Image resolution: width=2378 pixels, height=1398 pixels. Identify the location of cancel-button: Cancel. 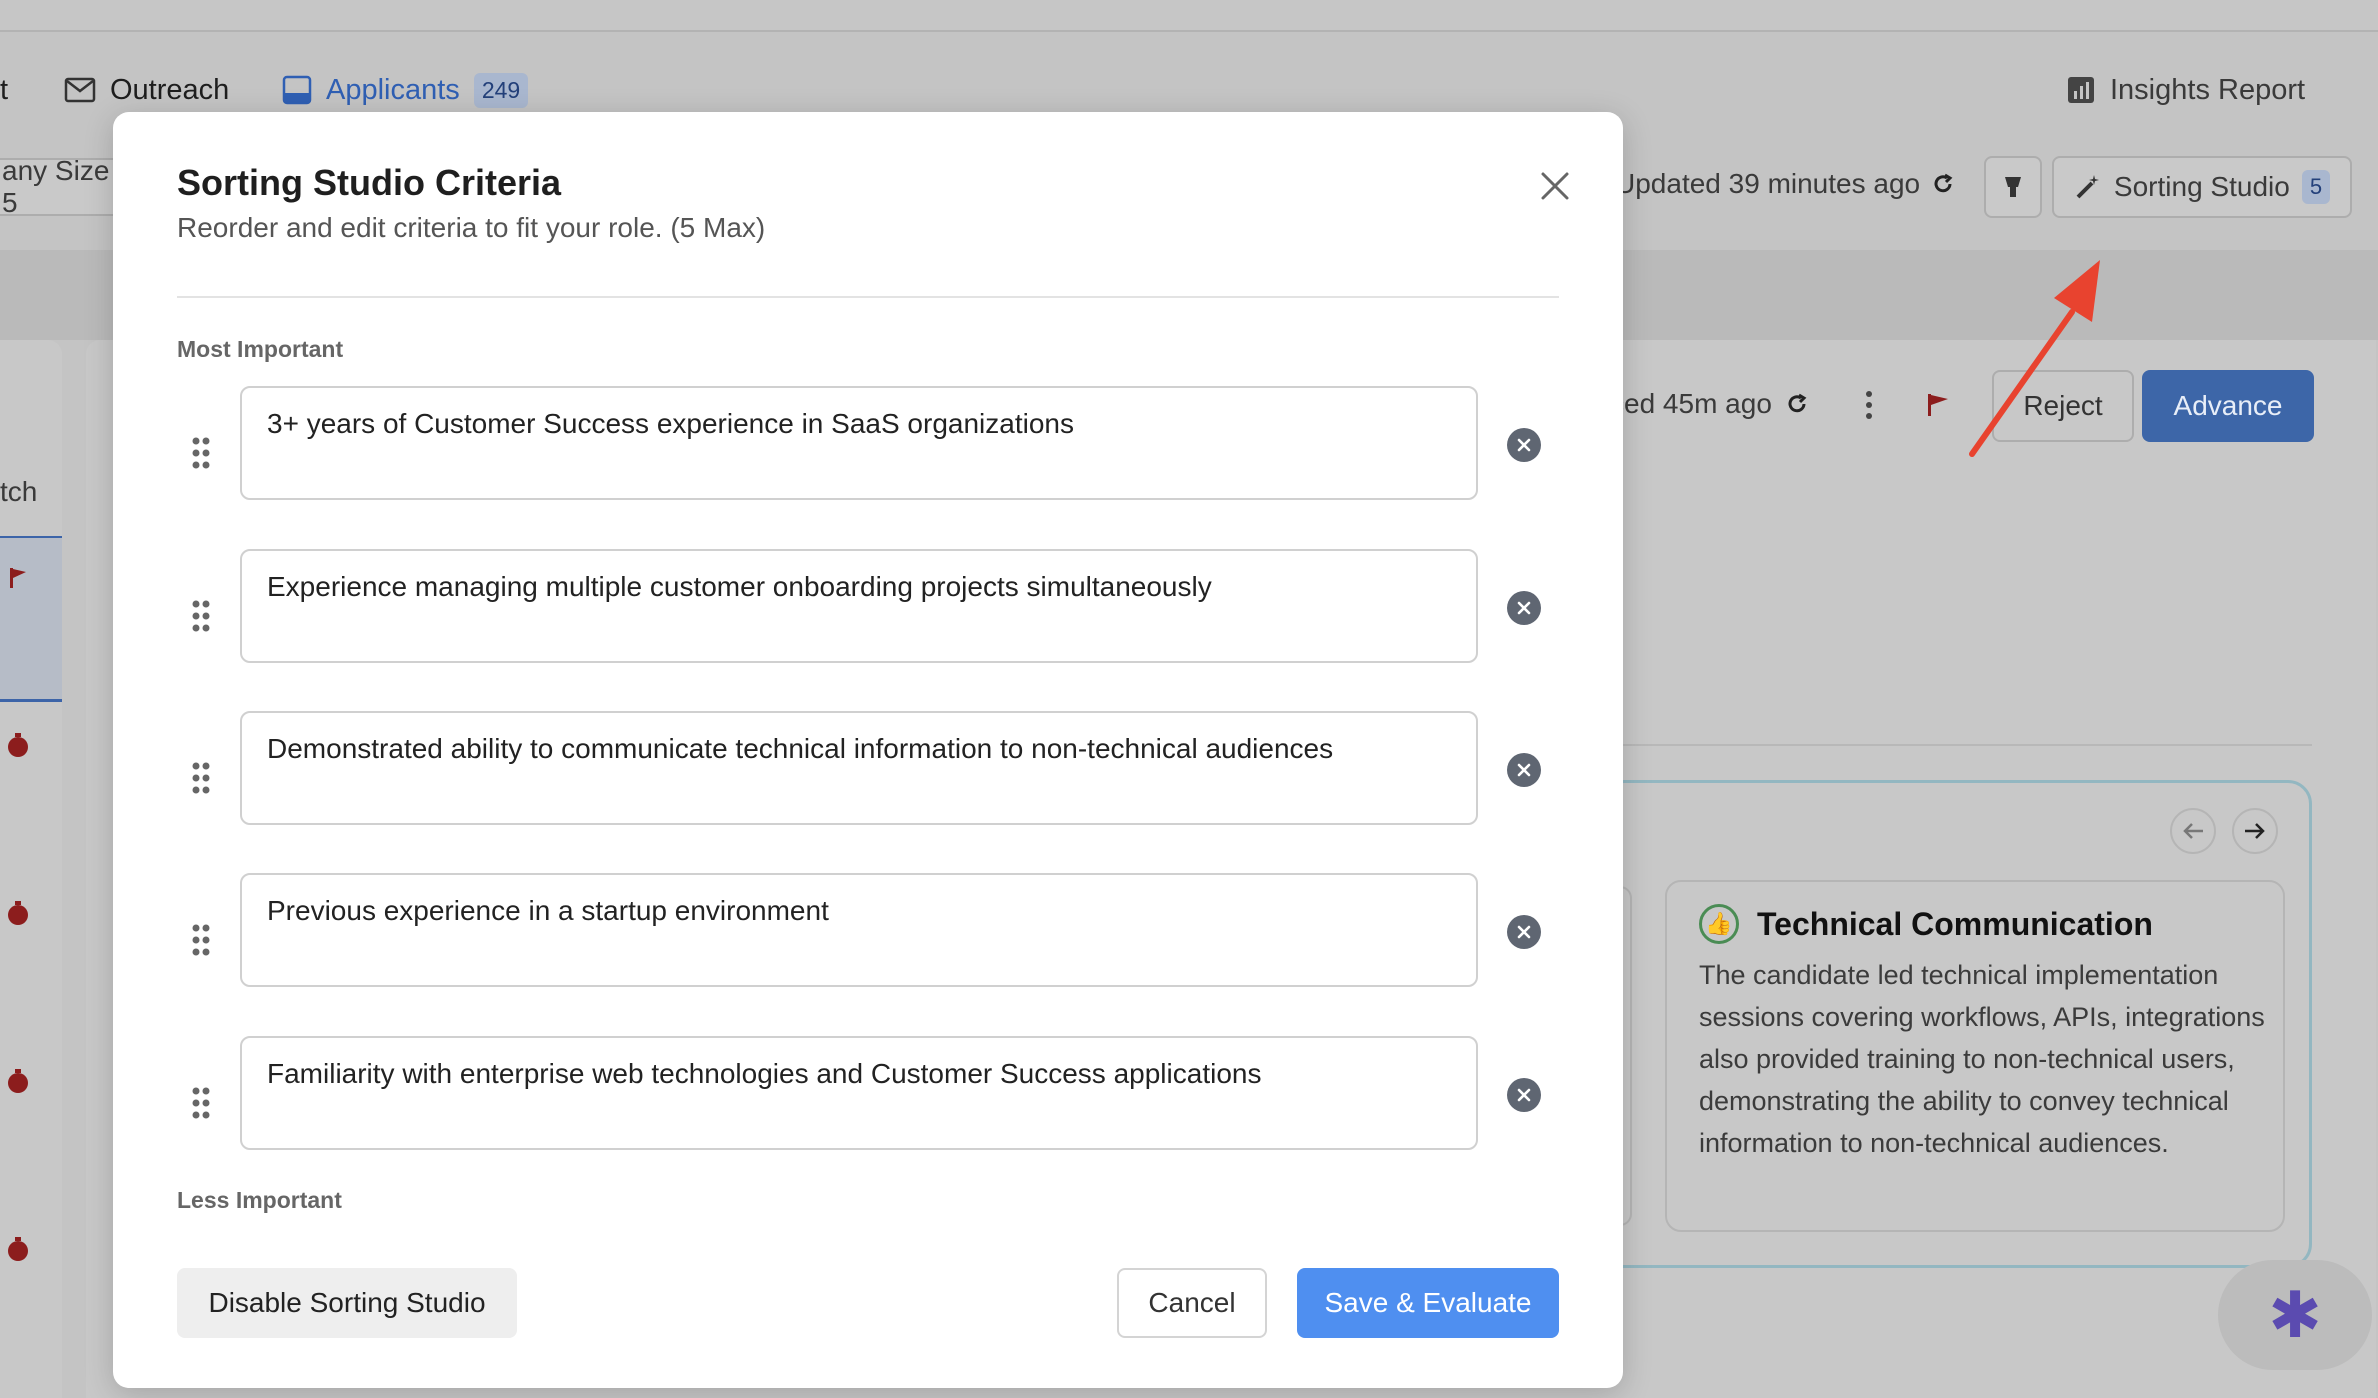
(1192, 1303).